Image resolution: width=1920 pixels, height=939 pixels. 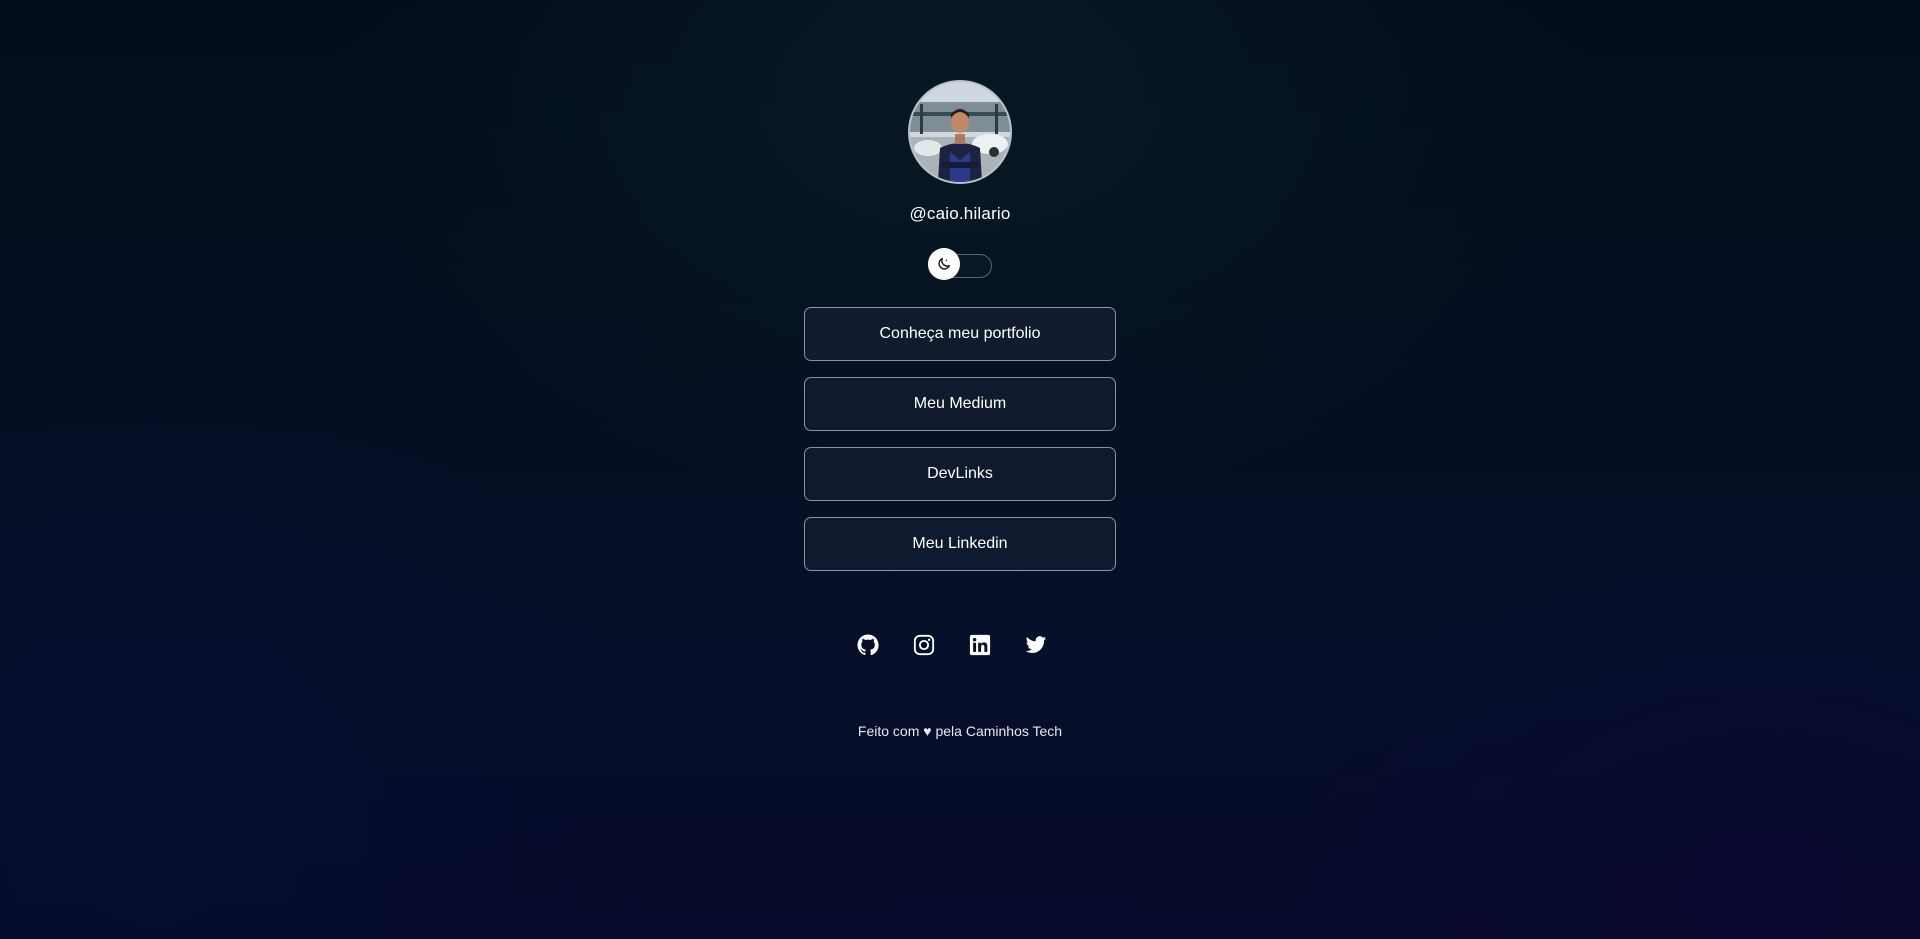 What do you see at coordinates (952, 645) in the screenshot?
I see `social-icons` at bounding box center [952, 645].